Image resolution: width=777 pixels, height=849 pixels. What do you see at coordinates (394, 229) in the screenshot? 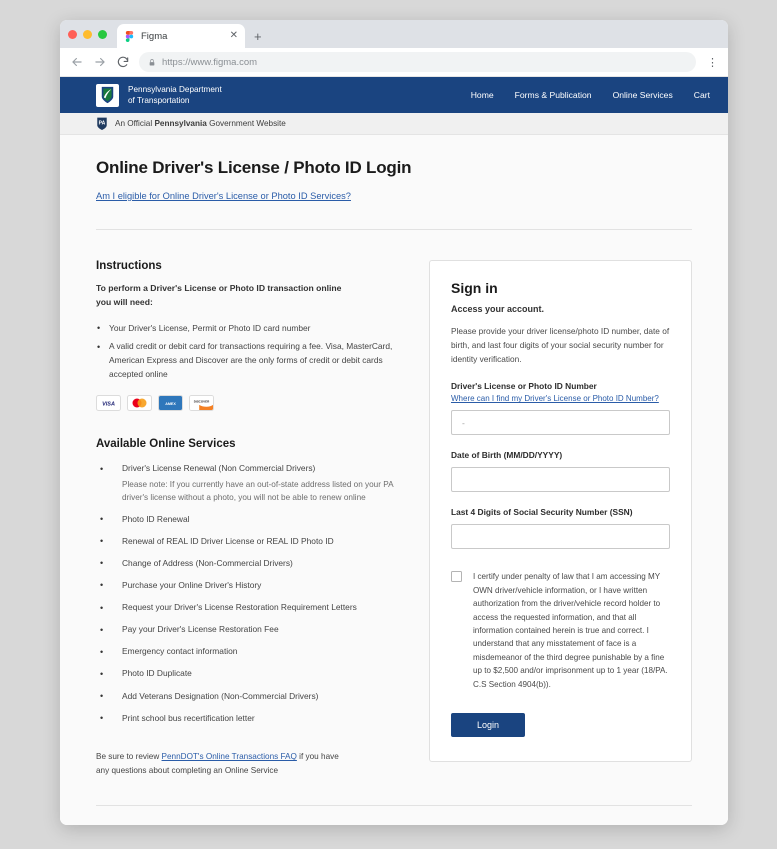
I see `header-divider` at bounding box center [394, 229].